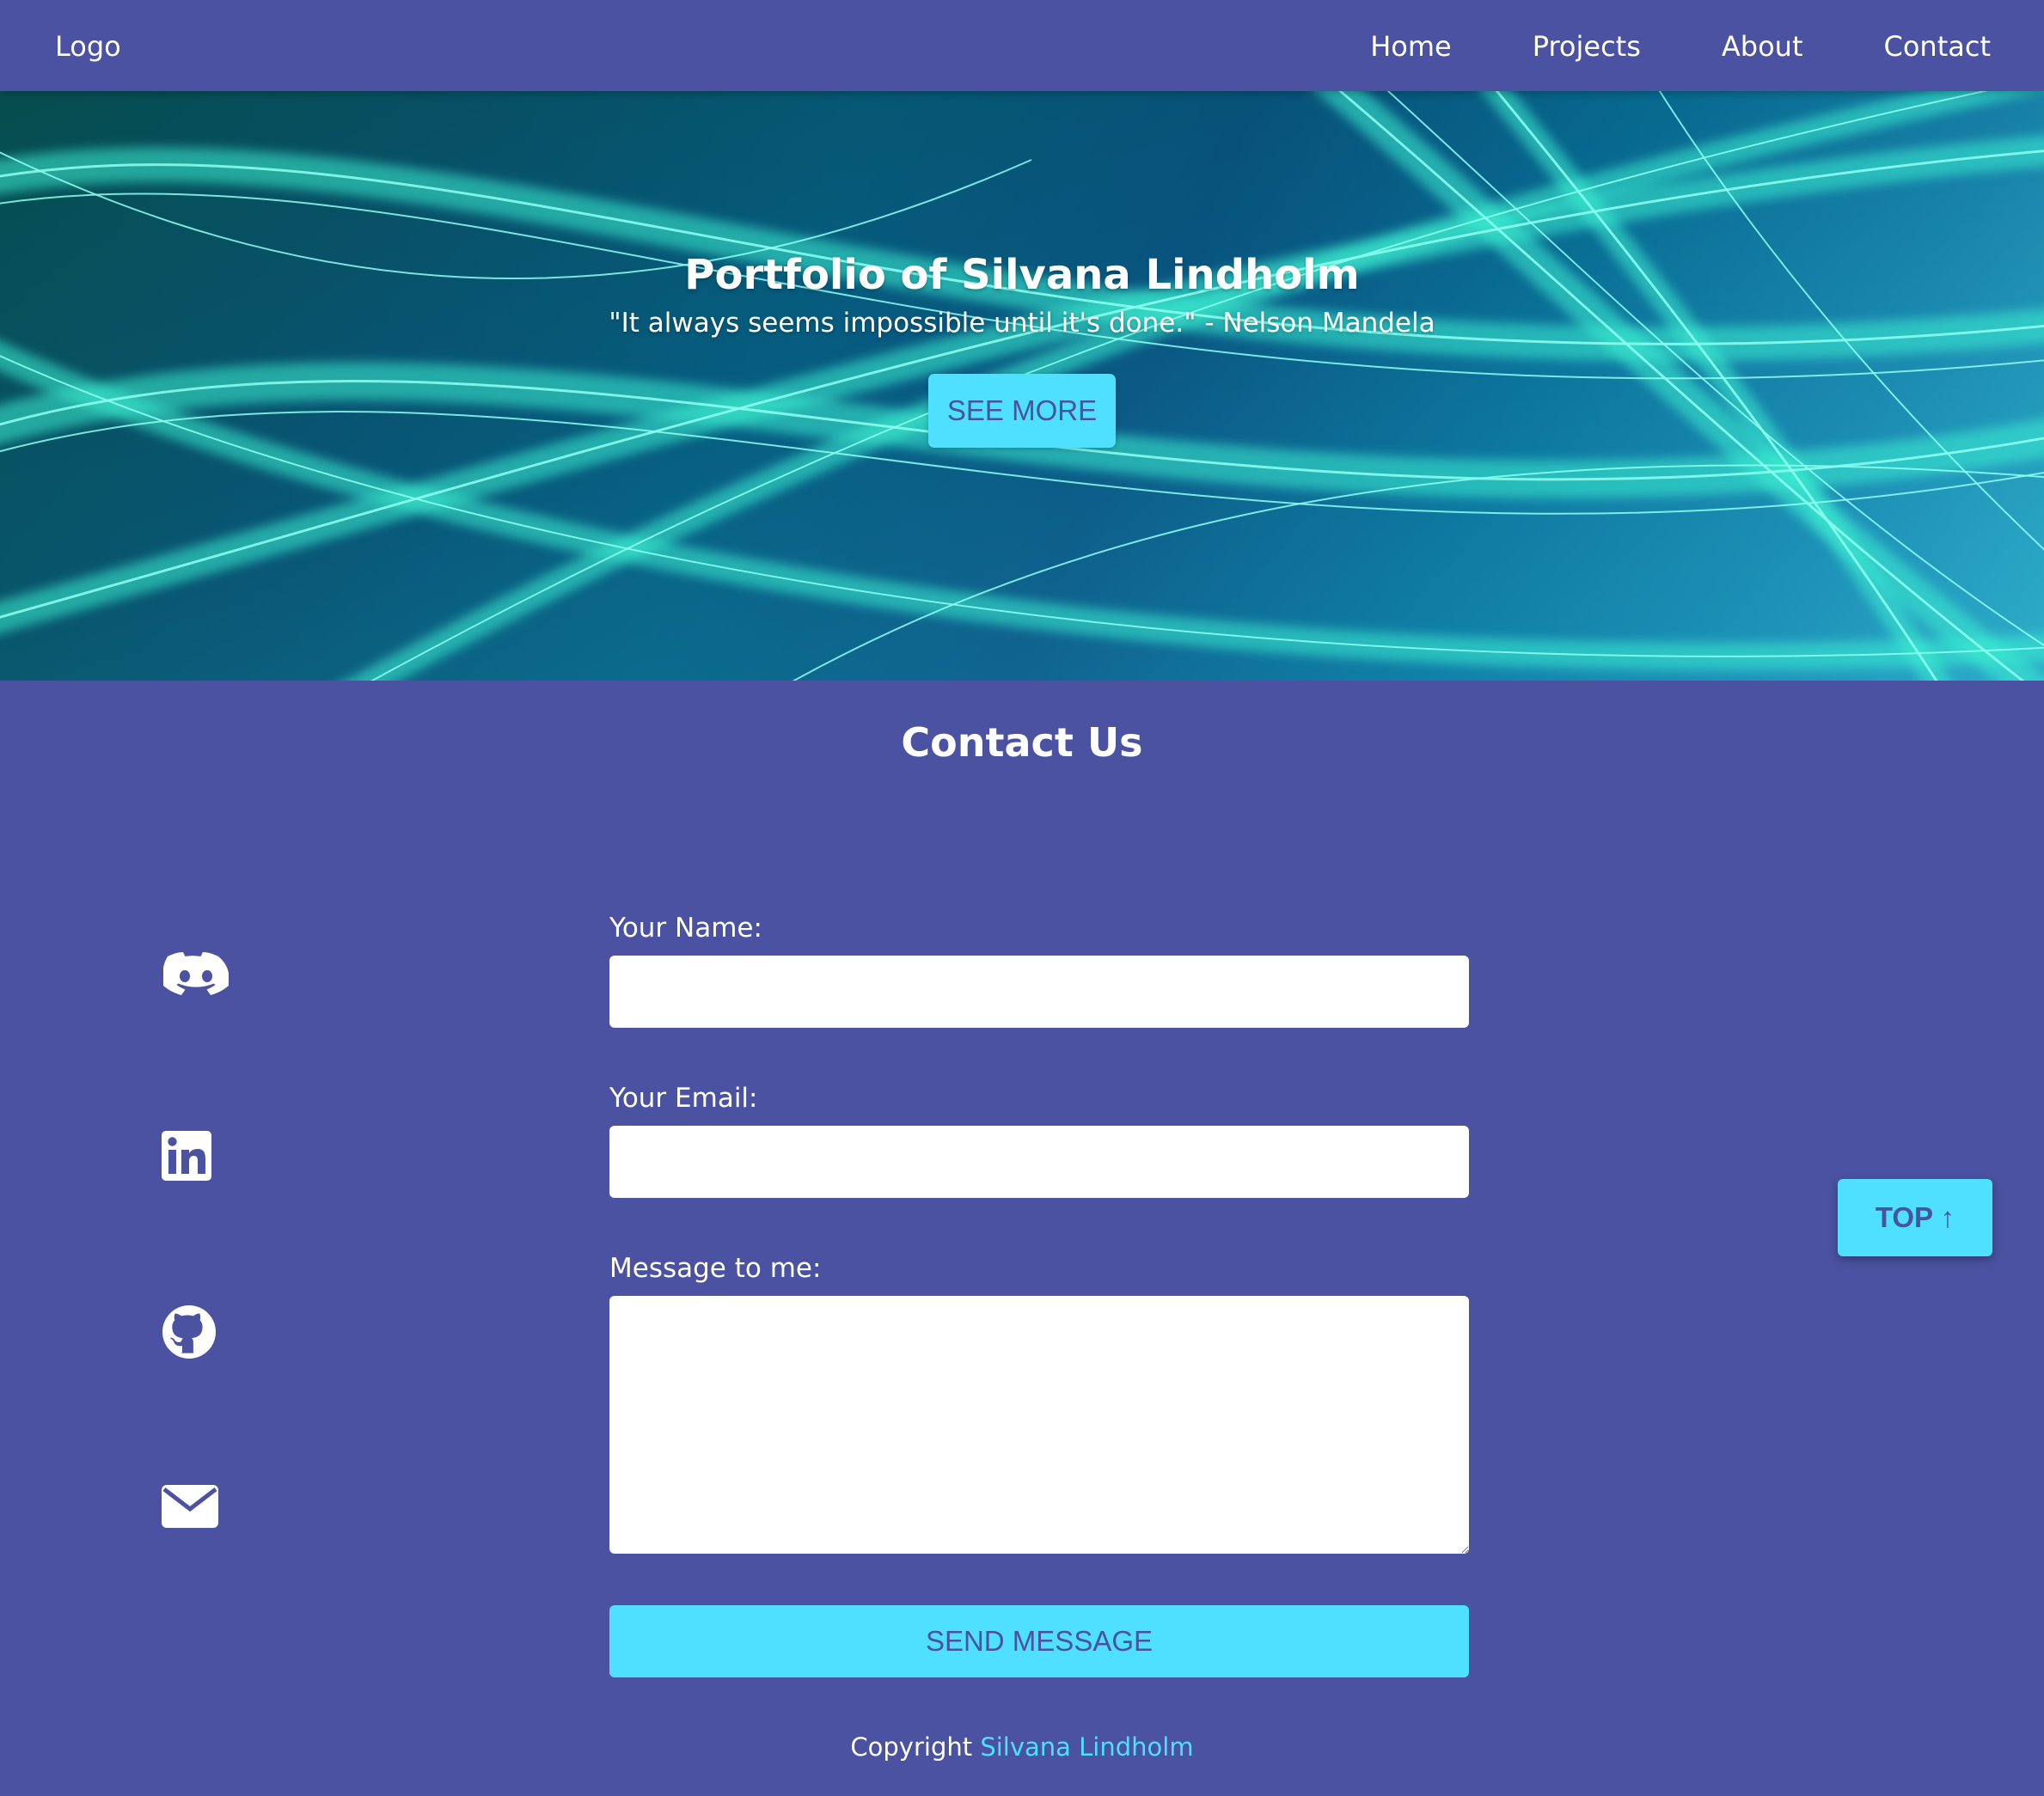  Describe the element at coordinates (1680, 46) in the screenshot. I see `nav-links: Home Projects About Contact` at that location.